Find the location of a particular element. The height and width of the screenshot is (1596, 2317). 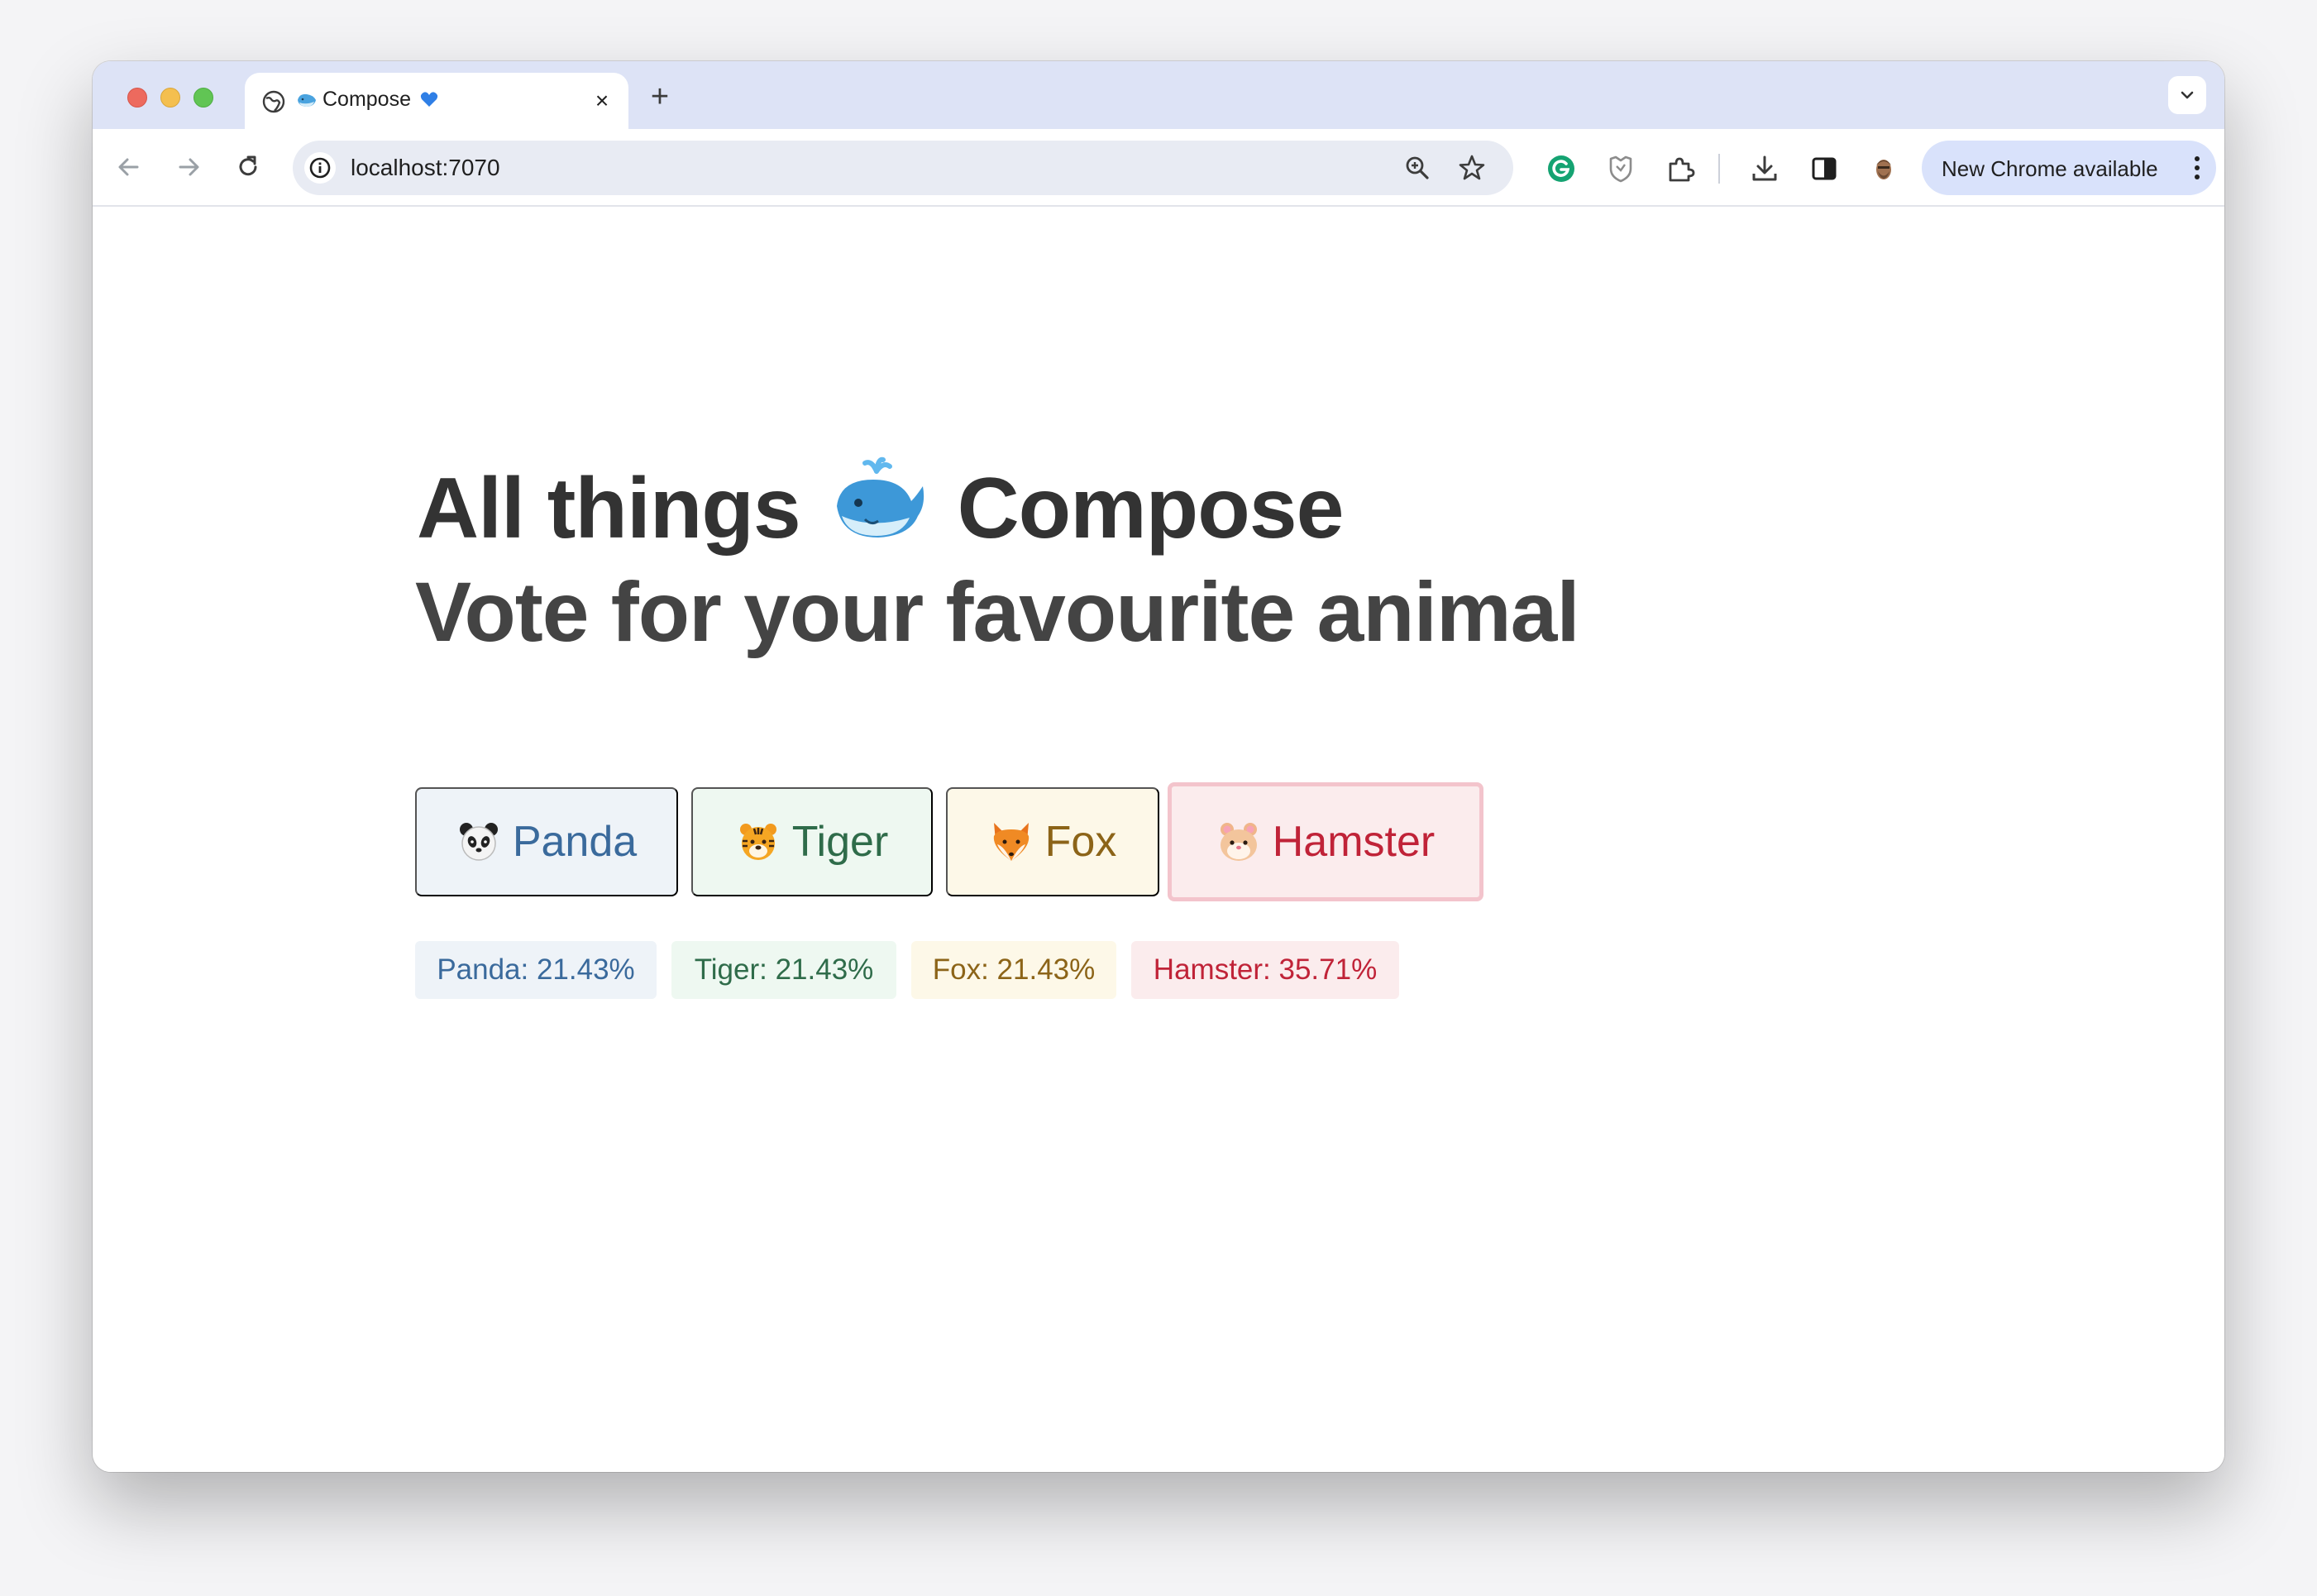

page-title: All things Compose is located at coordinates (881, 506).